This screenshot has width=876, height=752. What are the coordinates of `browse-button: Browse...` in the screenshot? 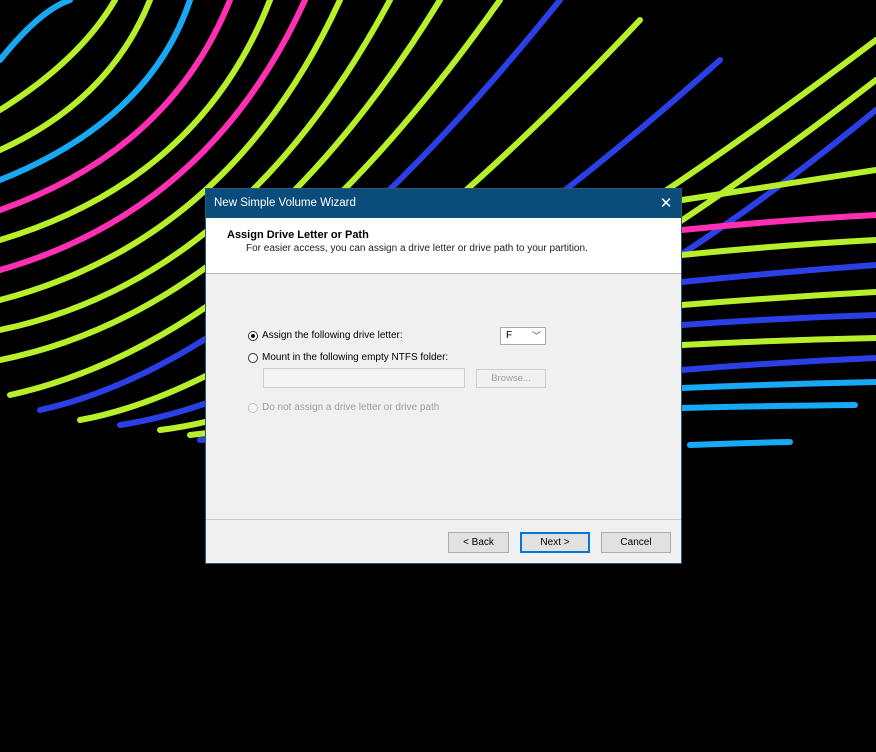 It's located at (511, 378).